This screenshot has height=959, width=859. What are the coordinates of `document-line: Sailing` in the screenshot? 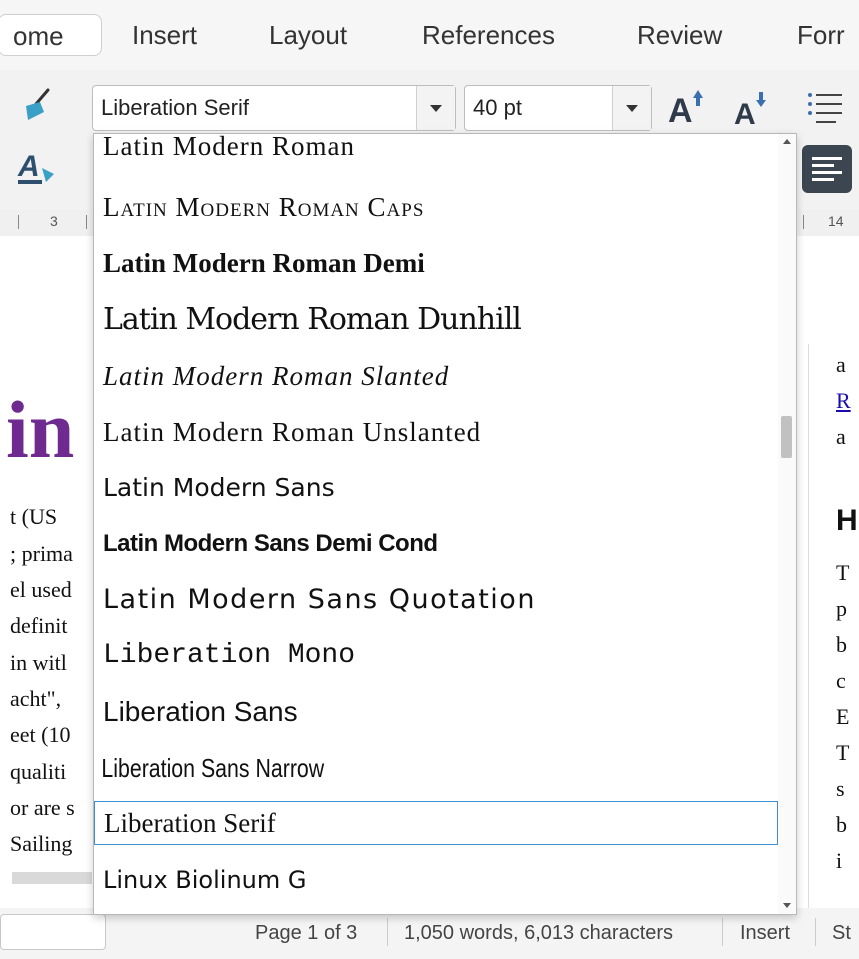 It's located at (41, 843).